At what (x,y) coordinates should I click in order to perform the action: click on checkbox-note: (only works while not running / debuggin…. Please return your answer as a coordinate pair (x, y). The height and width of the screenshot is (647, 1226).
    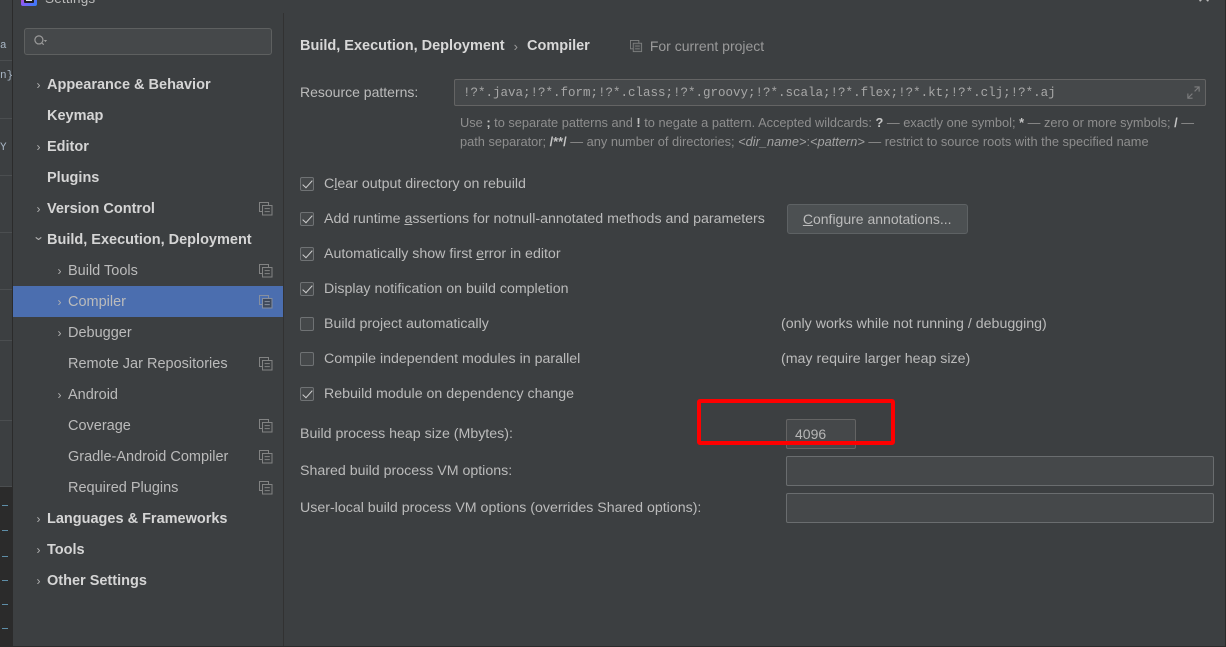
    Looking at the image, I should click on (914, 324).